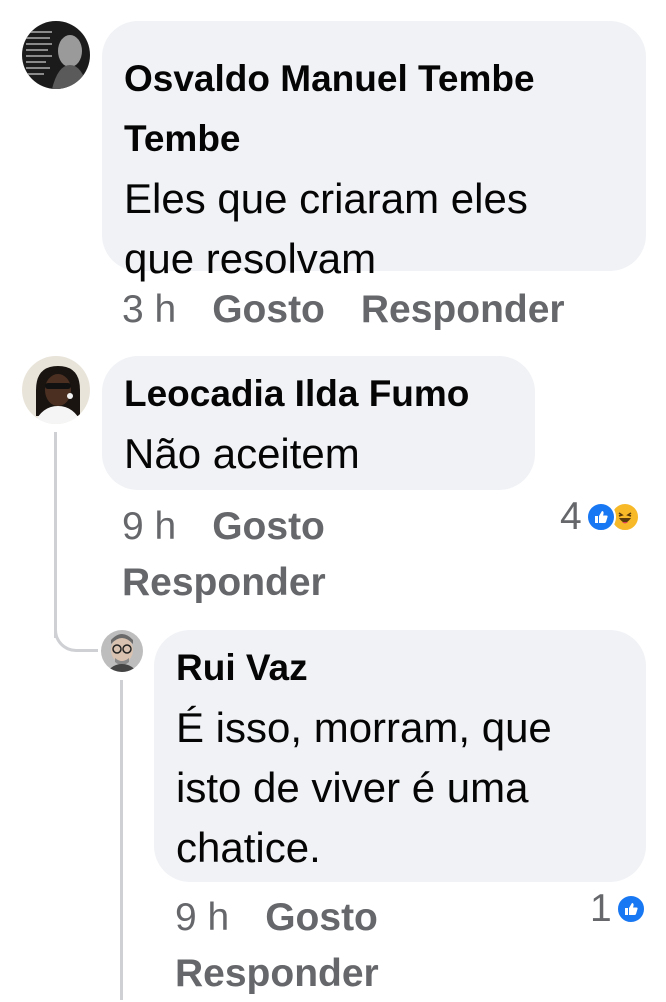 The image size is (666, 1002). I want to click on avatar-rui, so click(122, 651).